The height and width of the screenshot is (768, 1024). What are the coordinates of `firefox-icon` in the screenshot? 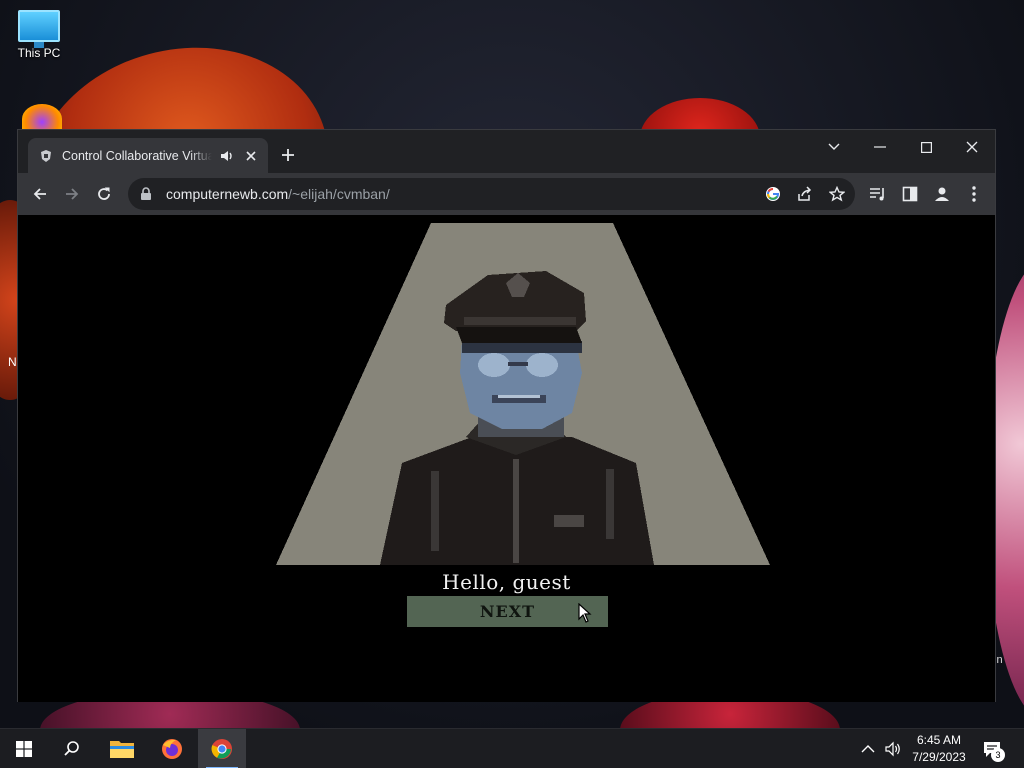 It's located at (172, 749).